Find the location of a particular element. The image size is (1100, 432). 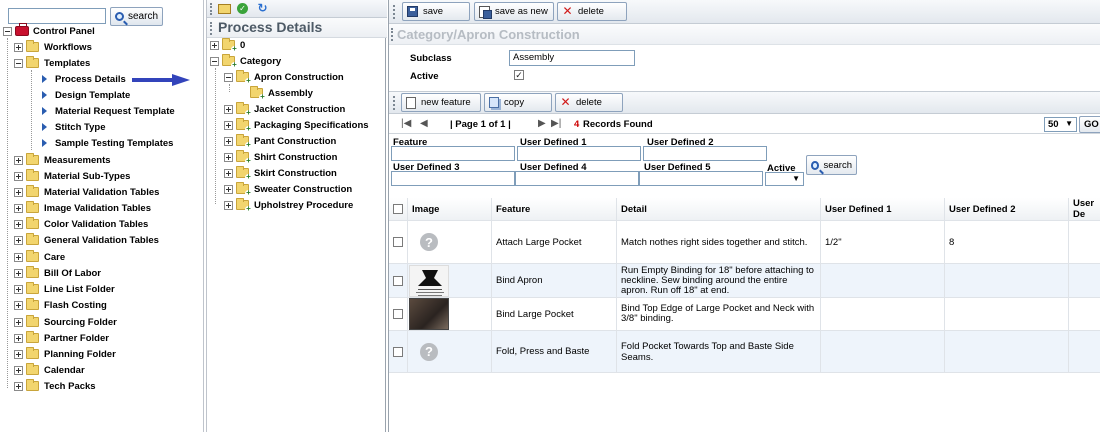

col-ud1-header: User Defined 1 is located at coordinates (883, 209).